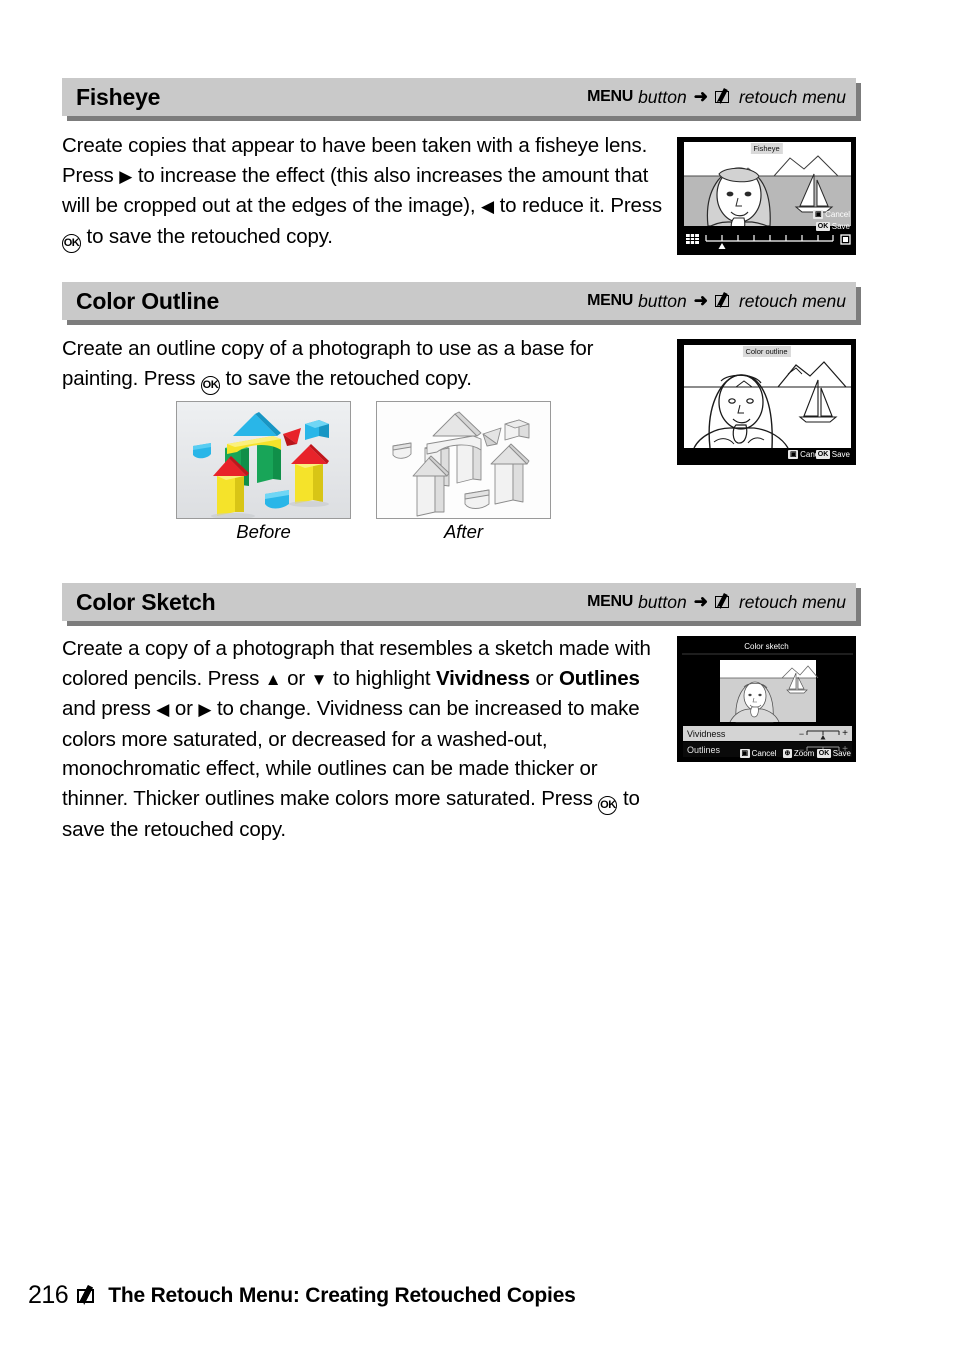  I want to click on outlines-label: Outlines, so click(704, 749).